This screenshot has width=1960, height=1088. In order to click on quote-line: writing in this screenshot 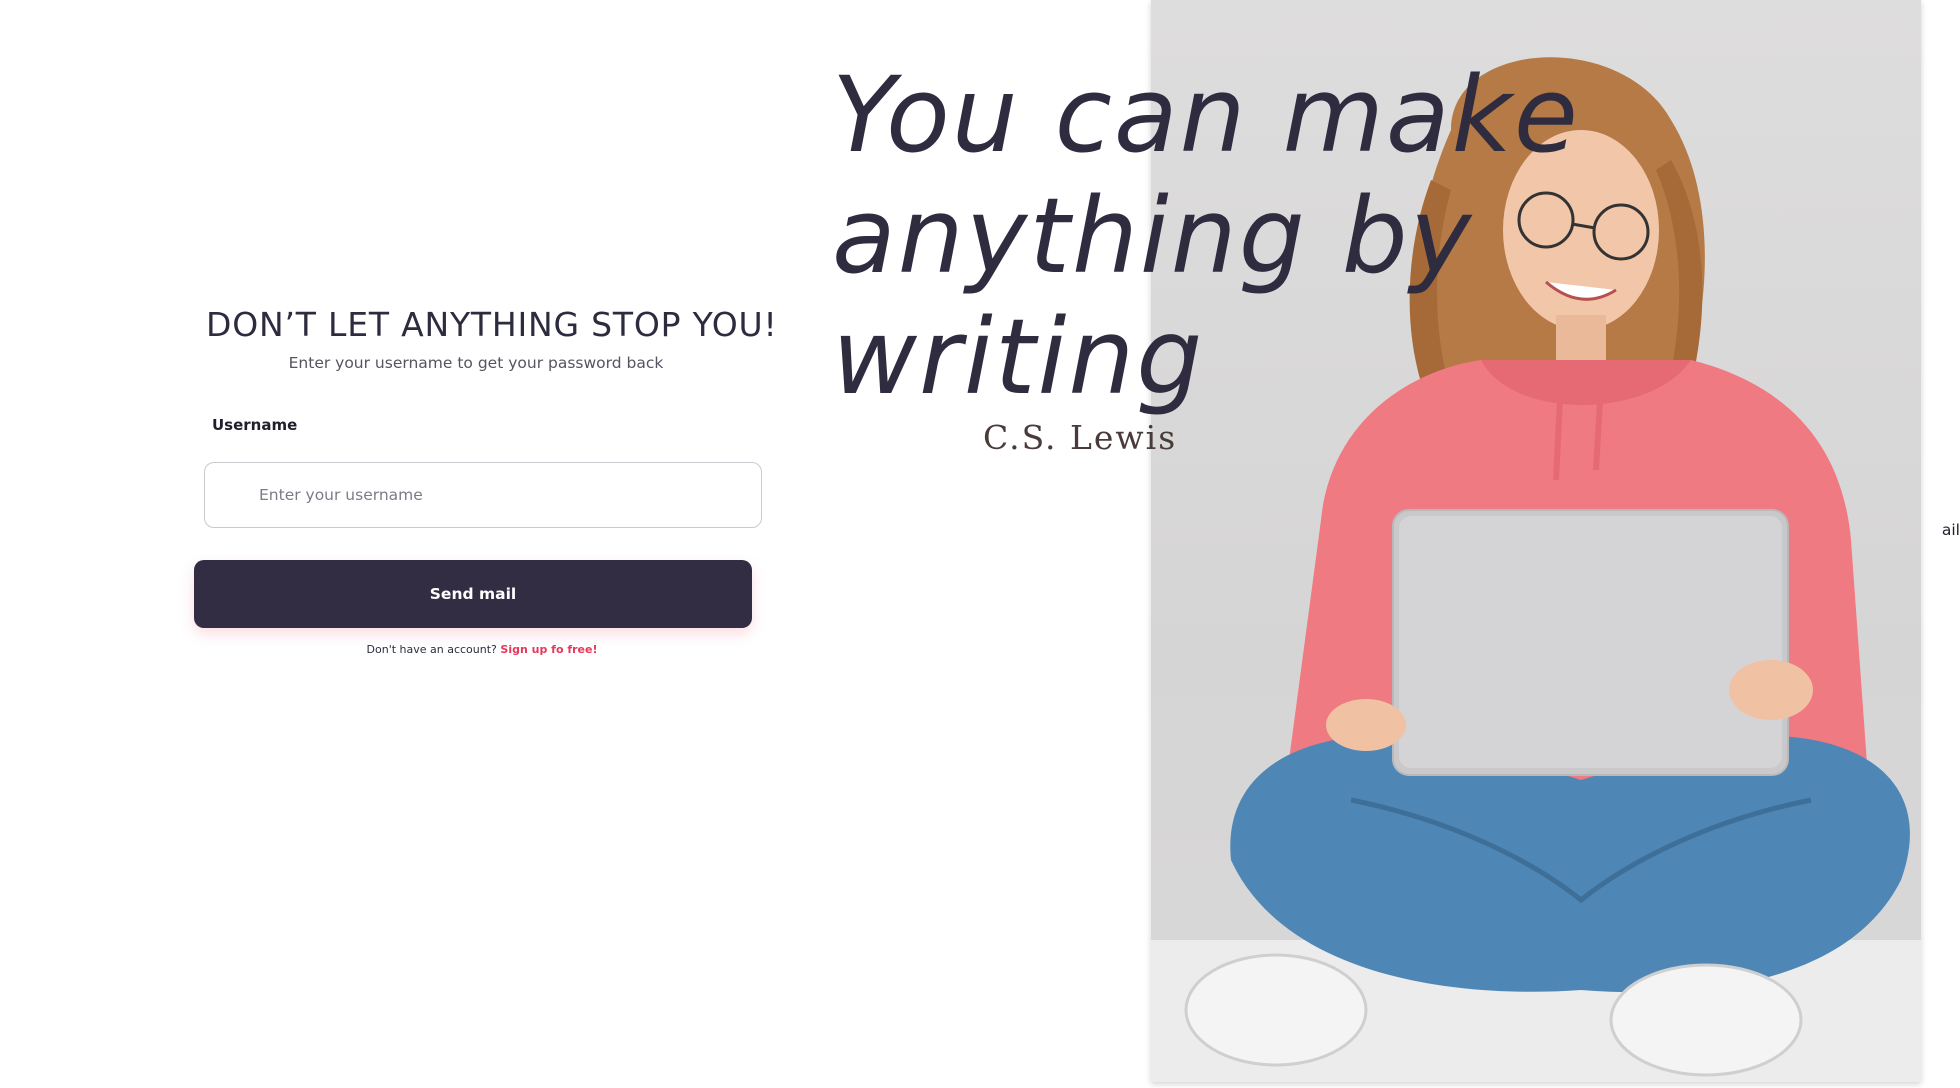, I will do `click(1018, 357)`.